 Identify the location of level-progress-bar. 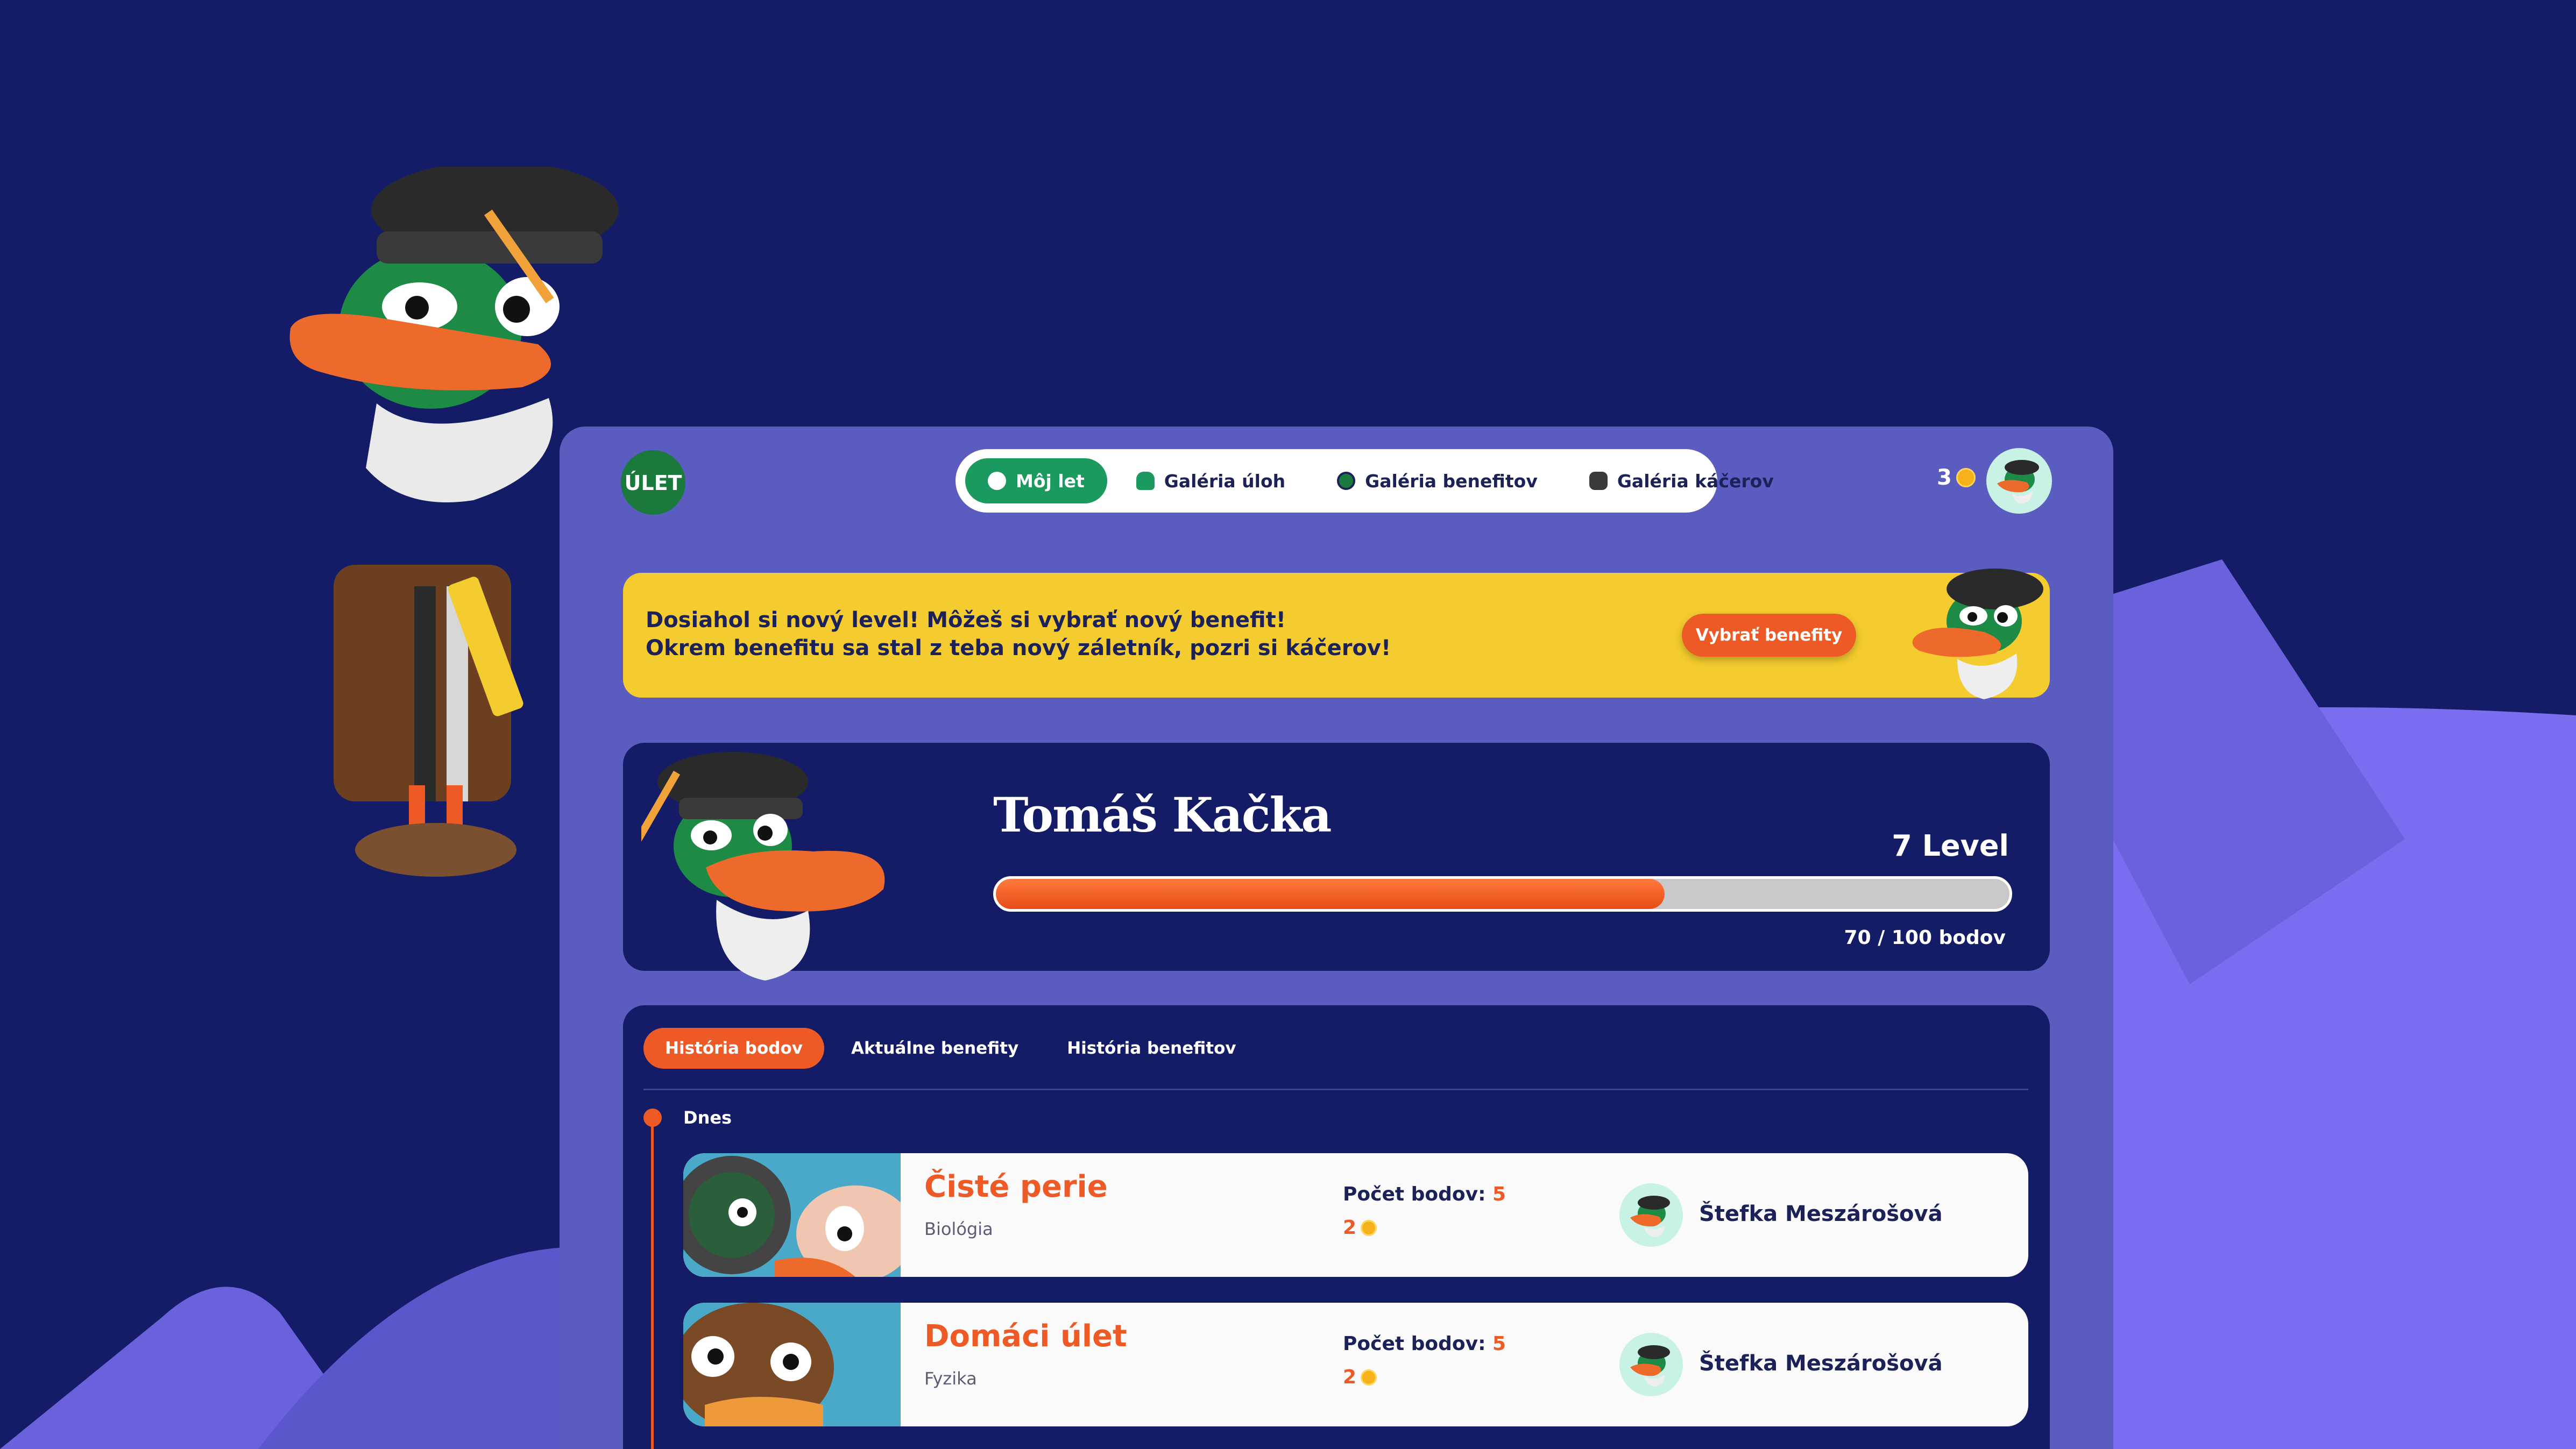
(1502, 894).